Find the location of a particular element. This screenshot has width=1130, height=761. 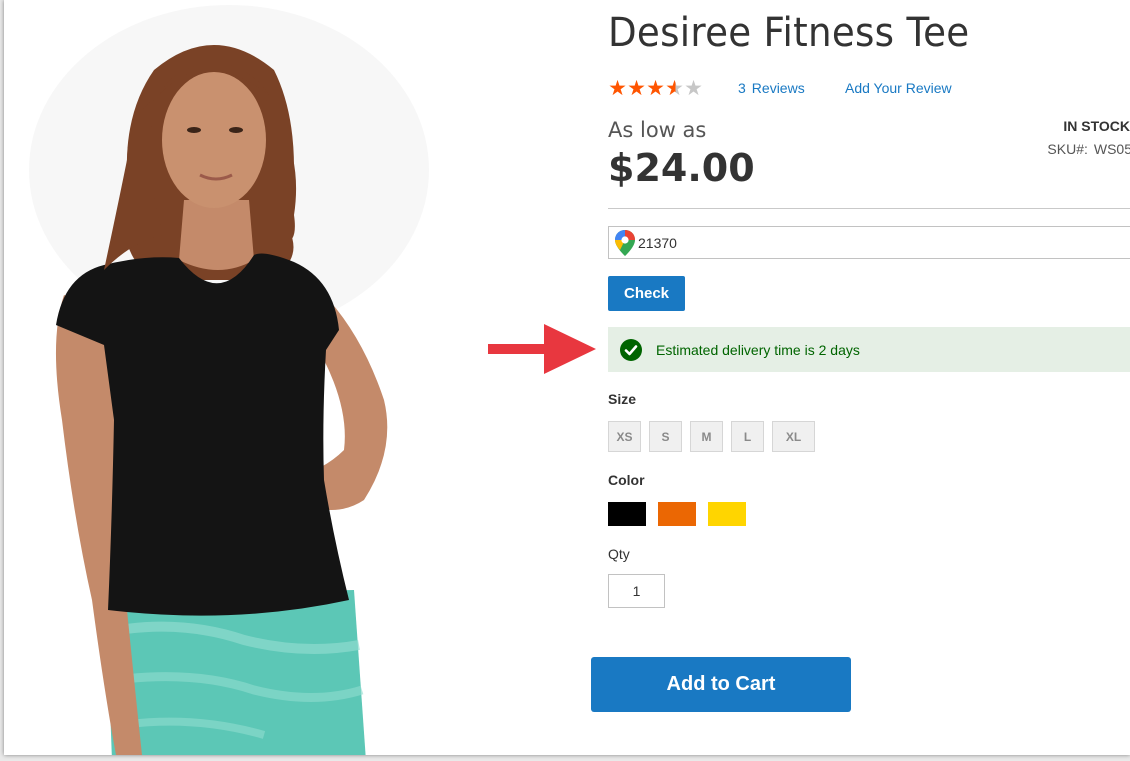

color-swatch-yellow is located at coordinates (727, 514).